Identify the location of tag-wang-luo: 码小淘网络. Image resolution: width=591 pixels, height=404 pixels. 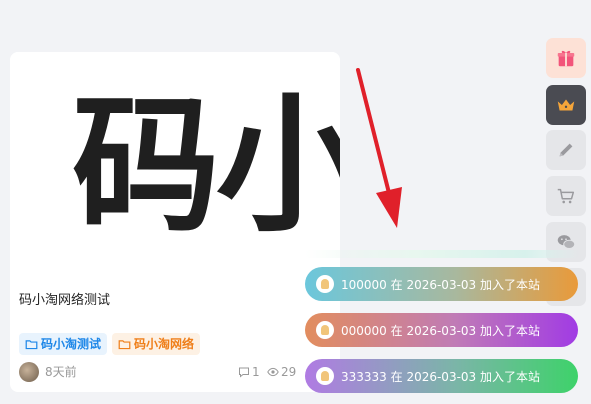
(156, 344).